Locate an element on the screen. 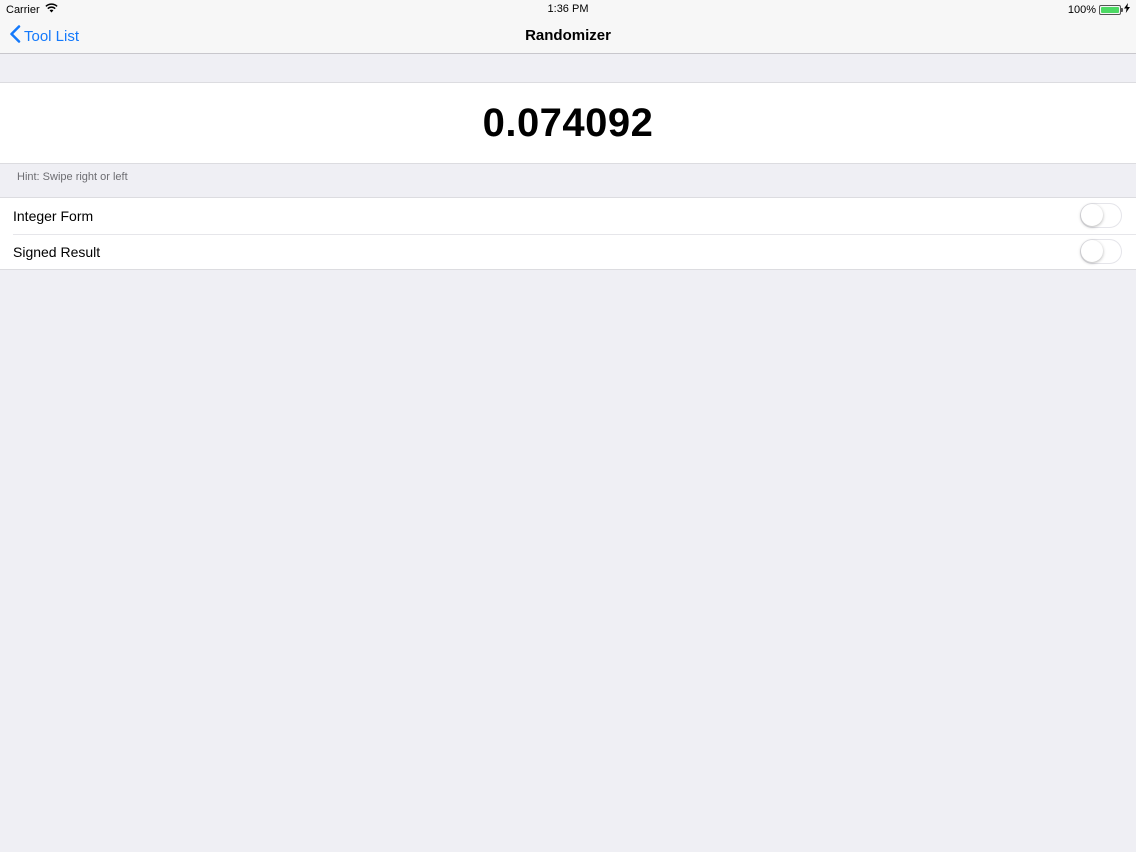  battery-cap is located at coordinates (1122, 9).